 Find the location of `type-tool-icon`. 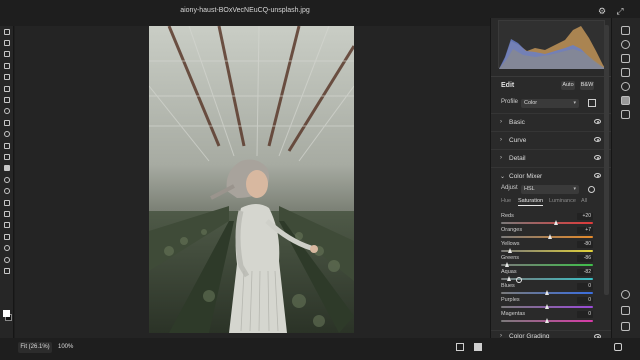

type-tool-icon is located at coordinates (7, 213).